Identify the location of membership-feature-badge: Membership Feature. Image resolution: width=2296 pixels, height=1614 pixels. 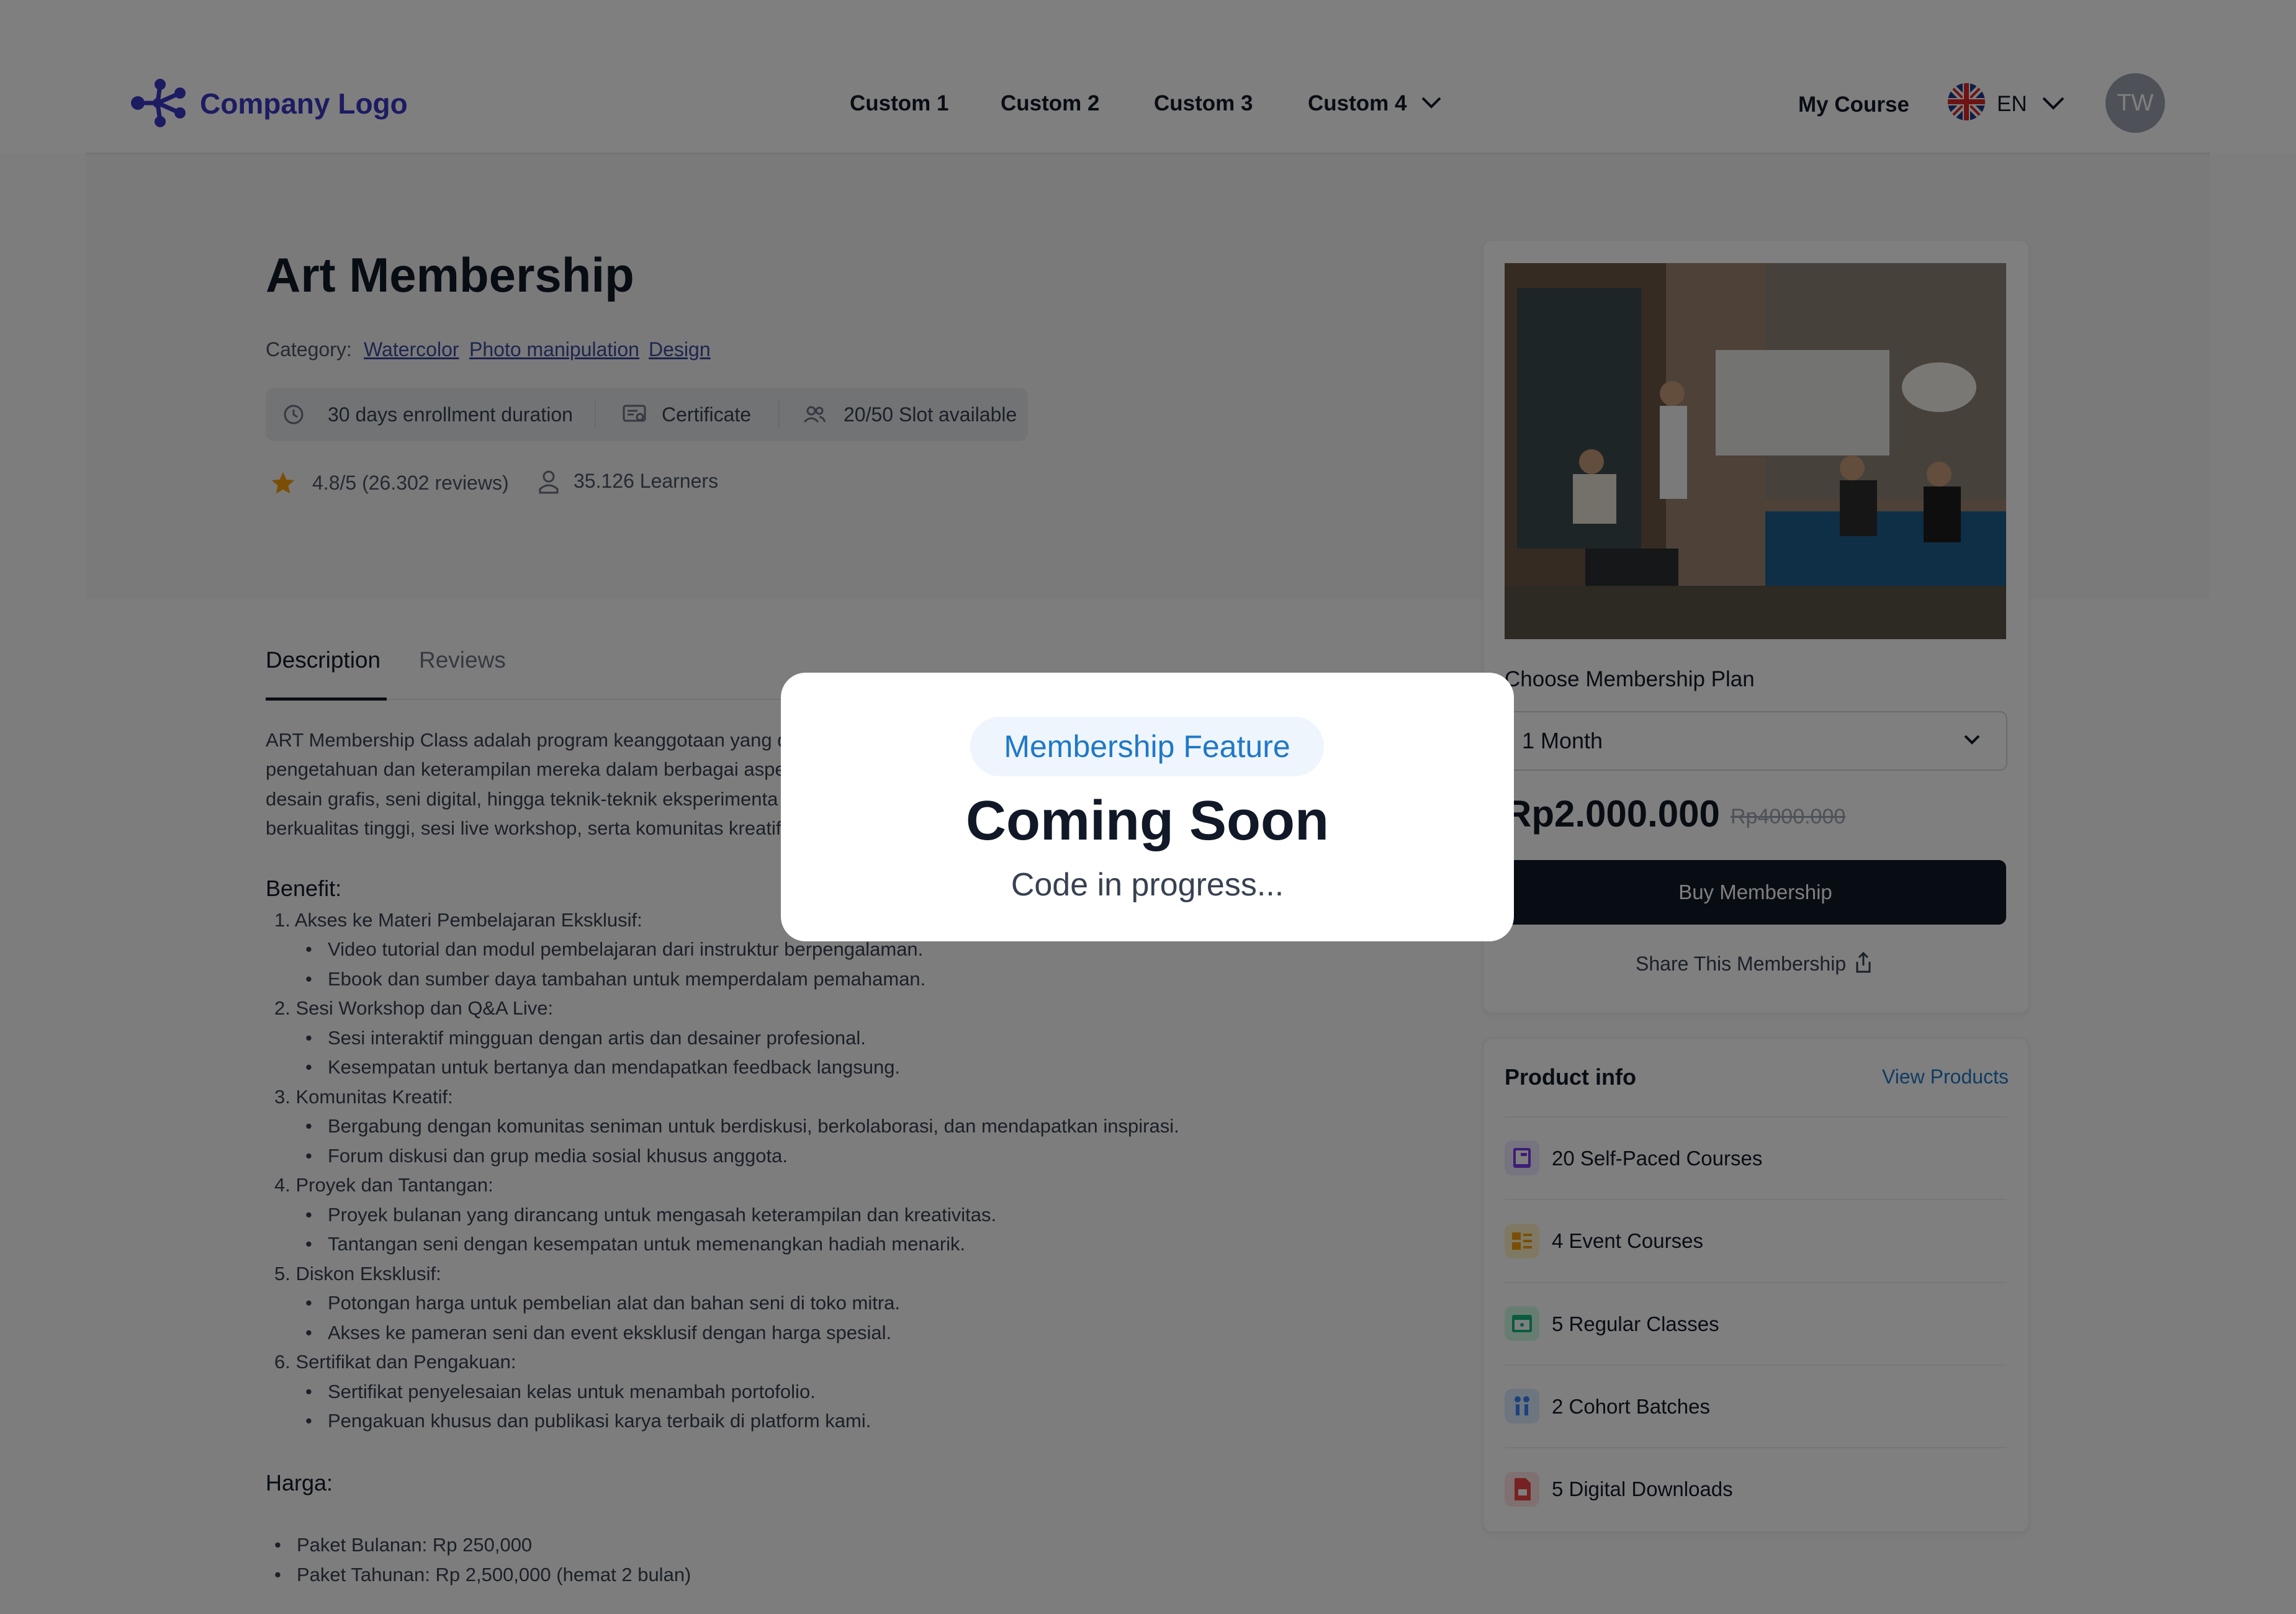
(1147, 746).